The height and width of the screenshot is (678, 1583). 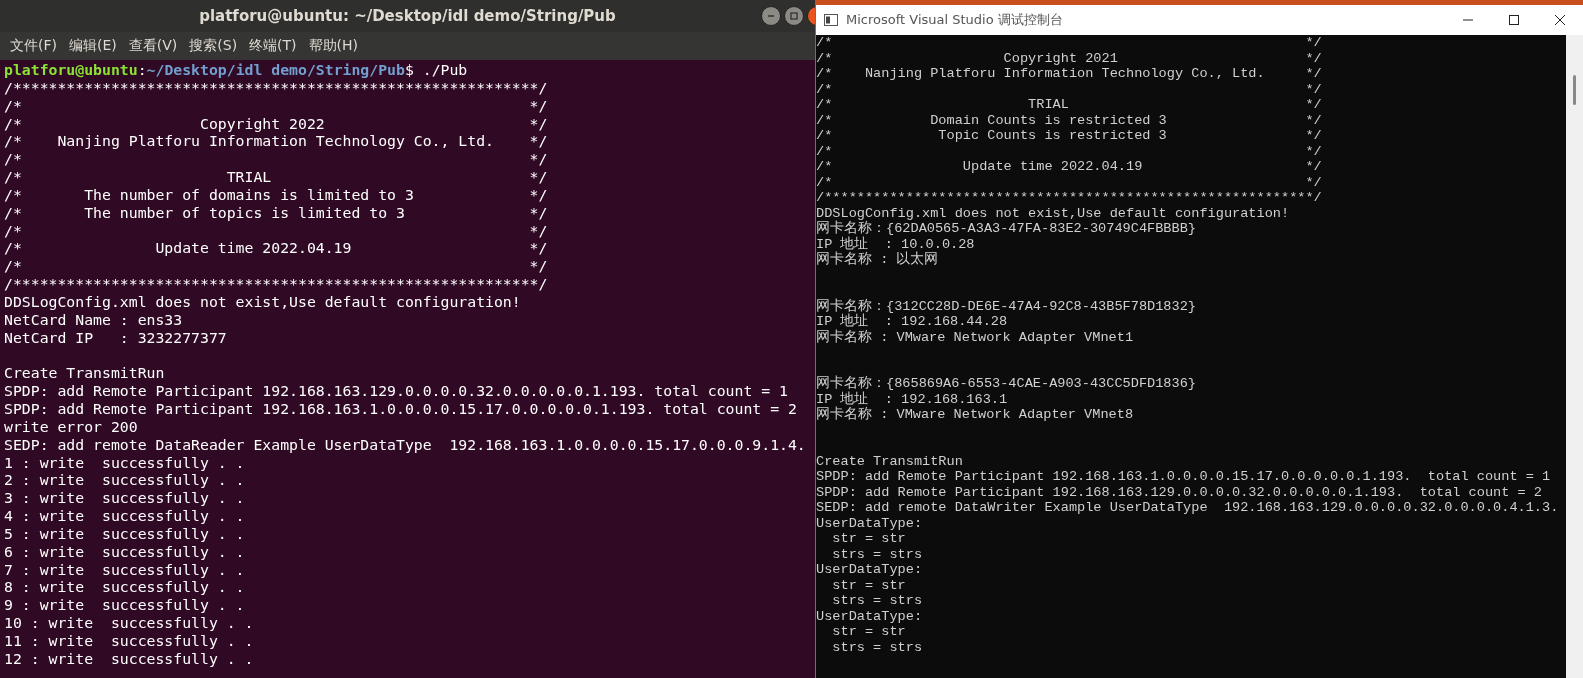 What do you see at coordinates (1574, 90) in the screenshot?
I see `scrollbar-thumb` at bounding box center [1574, 90].